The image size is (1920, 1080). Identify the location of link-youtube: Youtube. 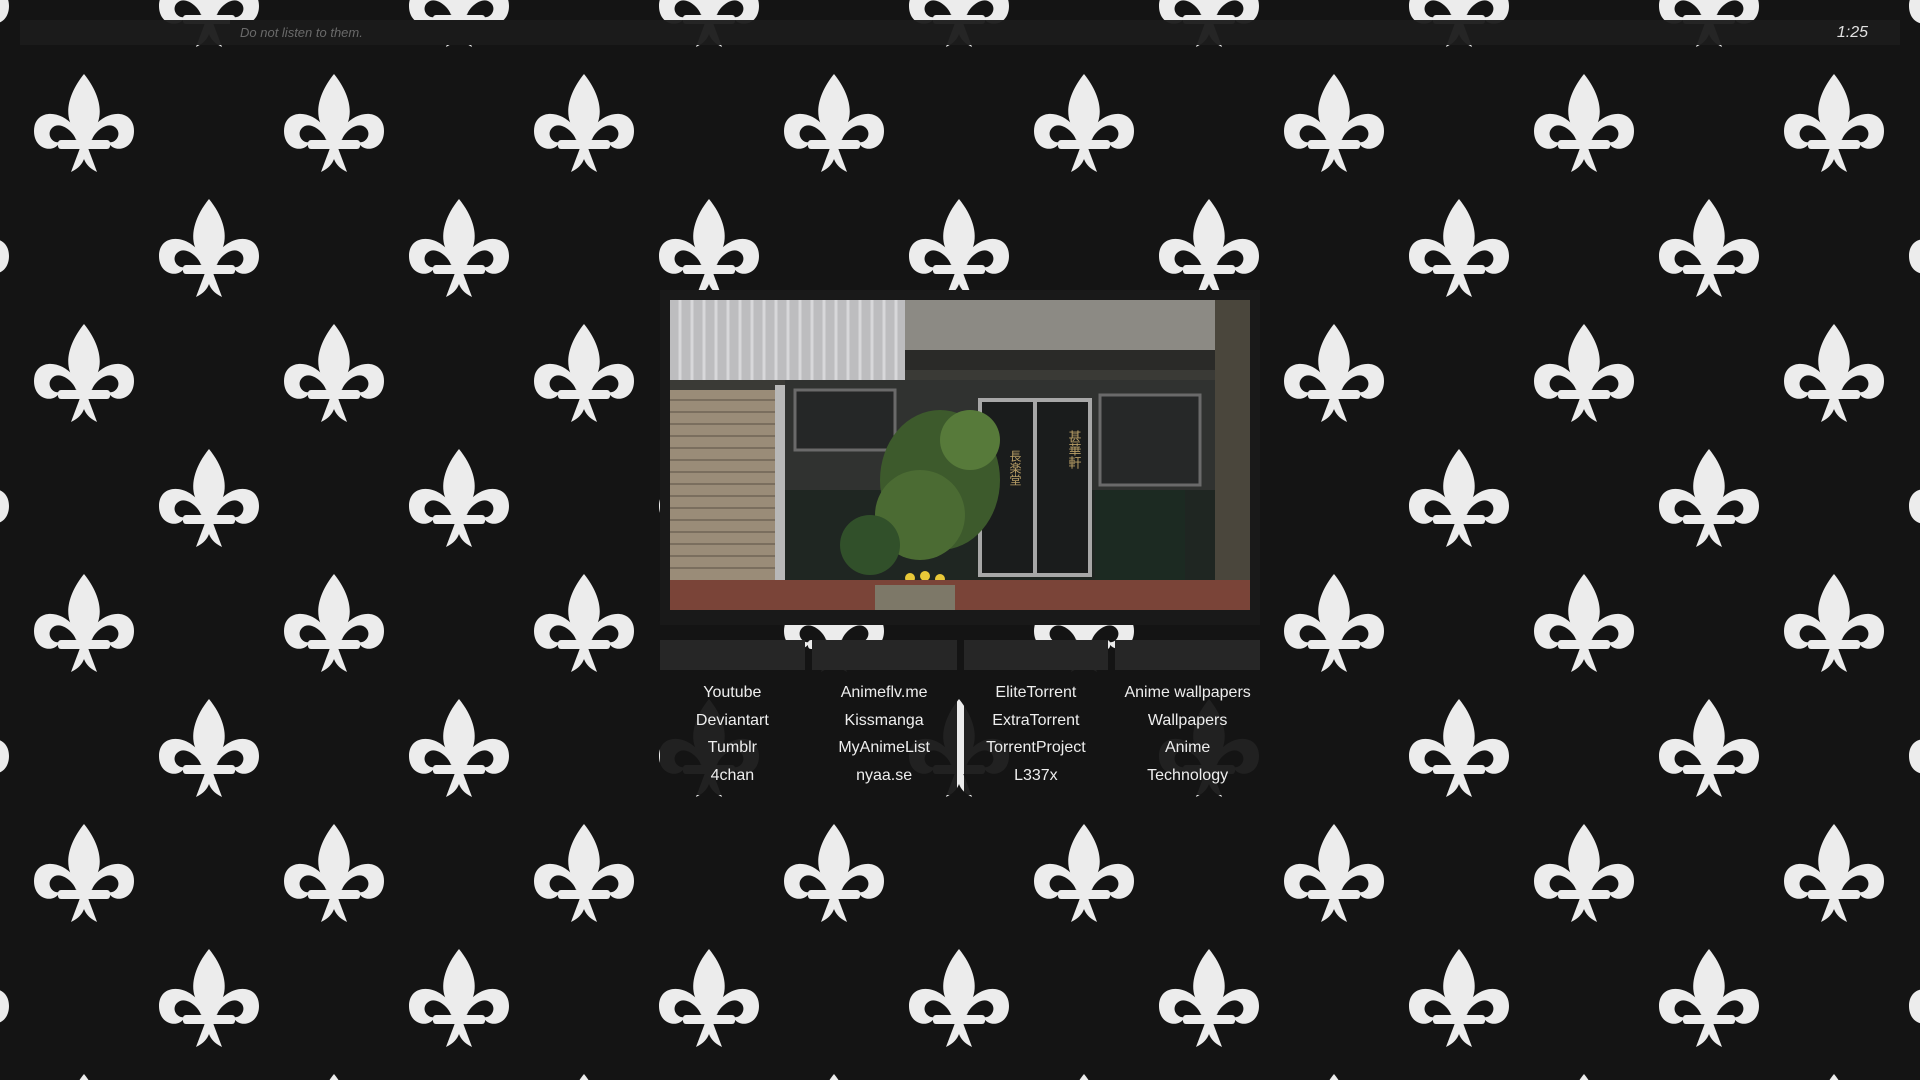
(732, 692).